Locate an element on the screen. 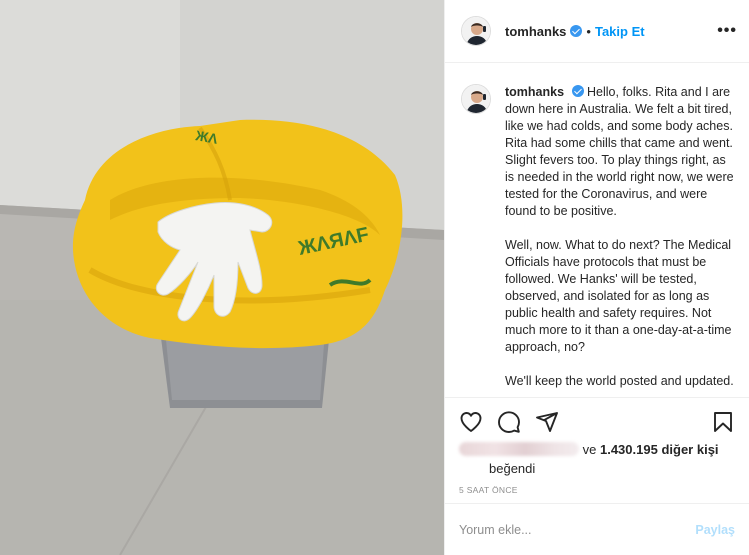 The height and width of the screenshot is (555, 749). heart-icon is located at coordinates (471, 422).